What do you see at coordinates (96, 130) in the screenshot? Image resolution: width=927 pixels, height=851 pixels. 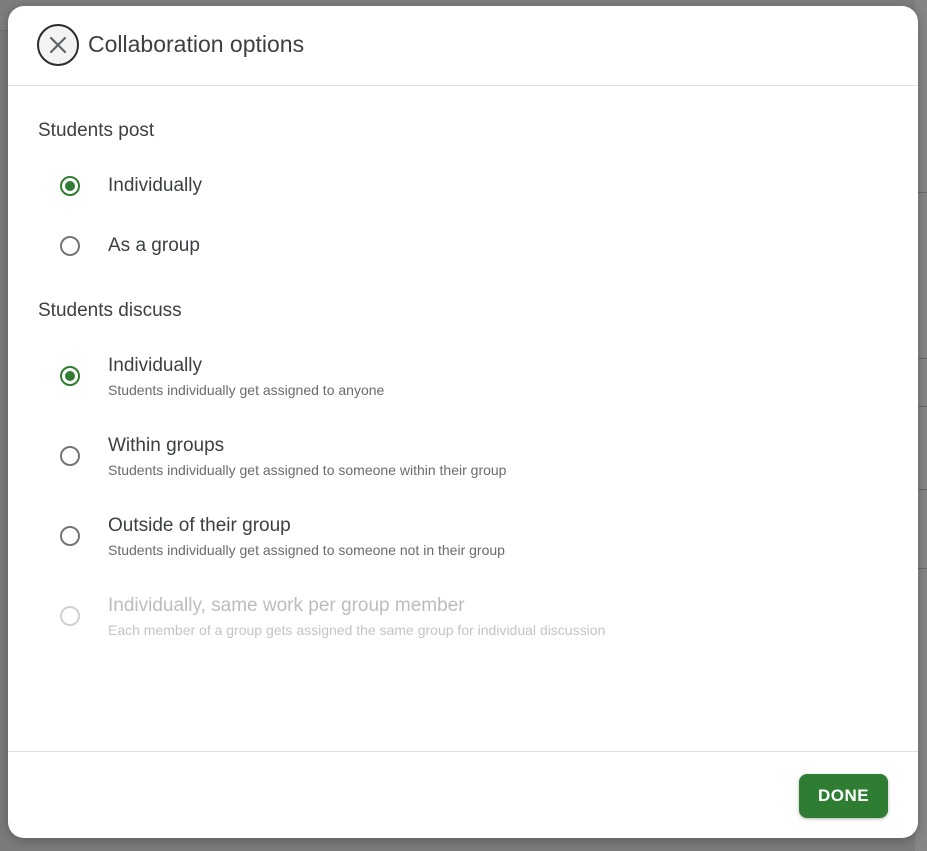 I see `students-post-label: Students post` at bounding box center [96, 130].